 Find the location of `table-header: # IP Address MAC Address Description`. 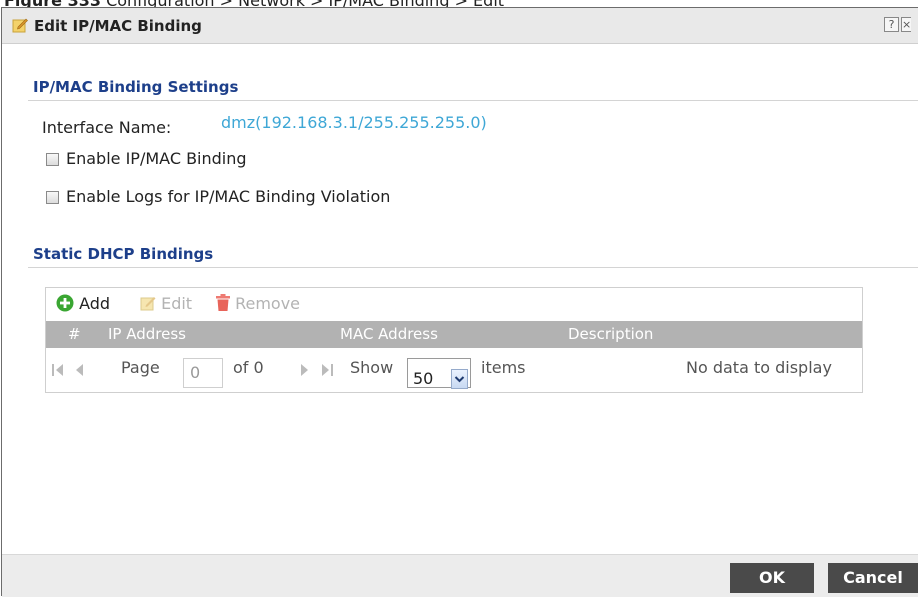

table-header: # IP Address MAC Address Description is located at coordinates (454, 334).